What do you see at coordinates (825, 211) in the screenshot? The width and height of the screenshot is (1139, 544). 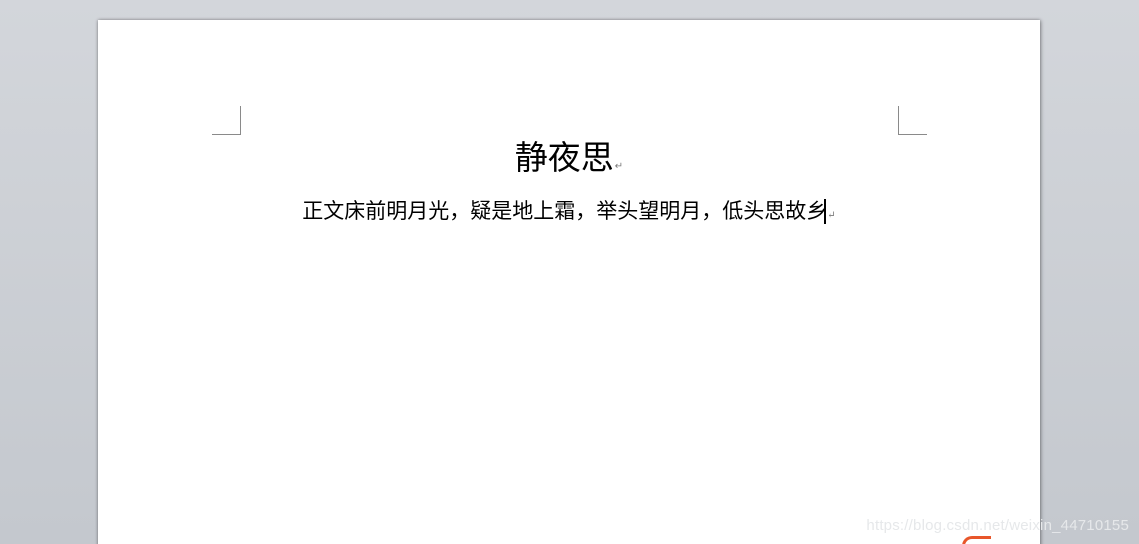 I see `text-caret` at bounding box center [825, 211].